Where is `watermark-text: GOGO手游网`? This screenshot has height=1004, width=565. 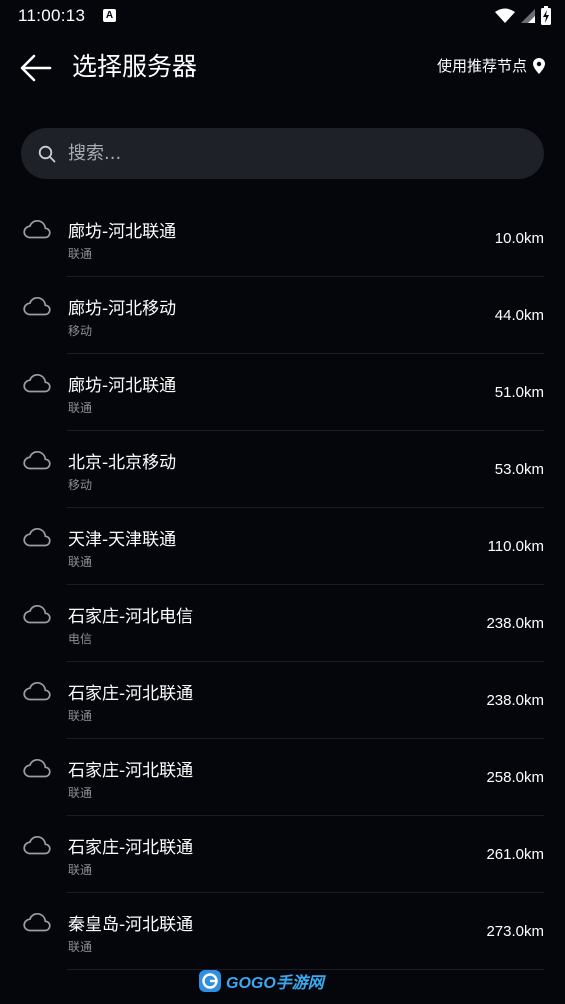
watermark-text: GOGO手游网 is located at coordinates (275, 983).